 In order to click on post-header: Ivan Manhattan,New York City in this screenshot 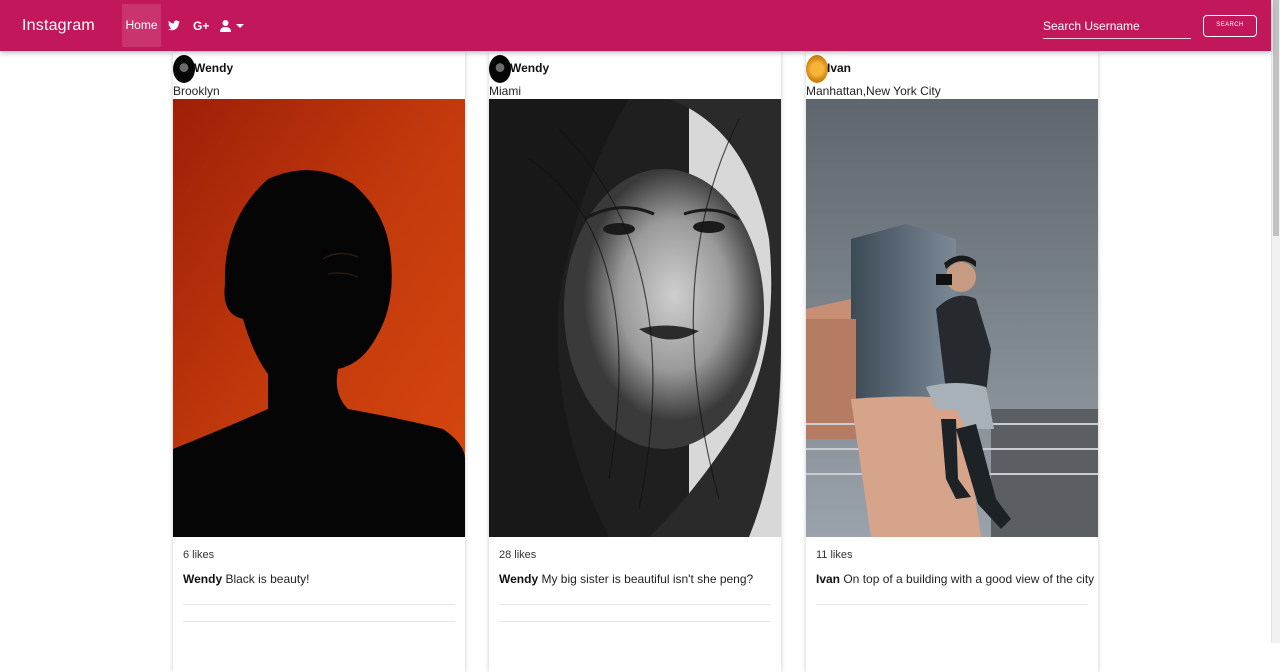, I will do `click(952, 75)`.